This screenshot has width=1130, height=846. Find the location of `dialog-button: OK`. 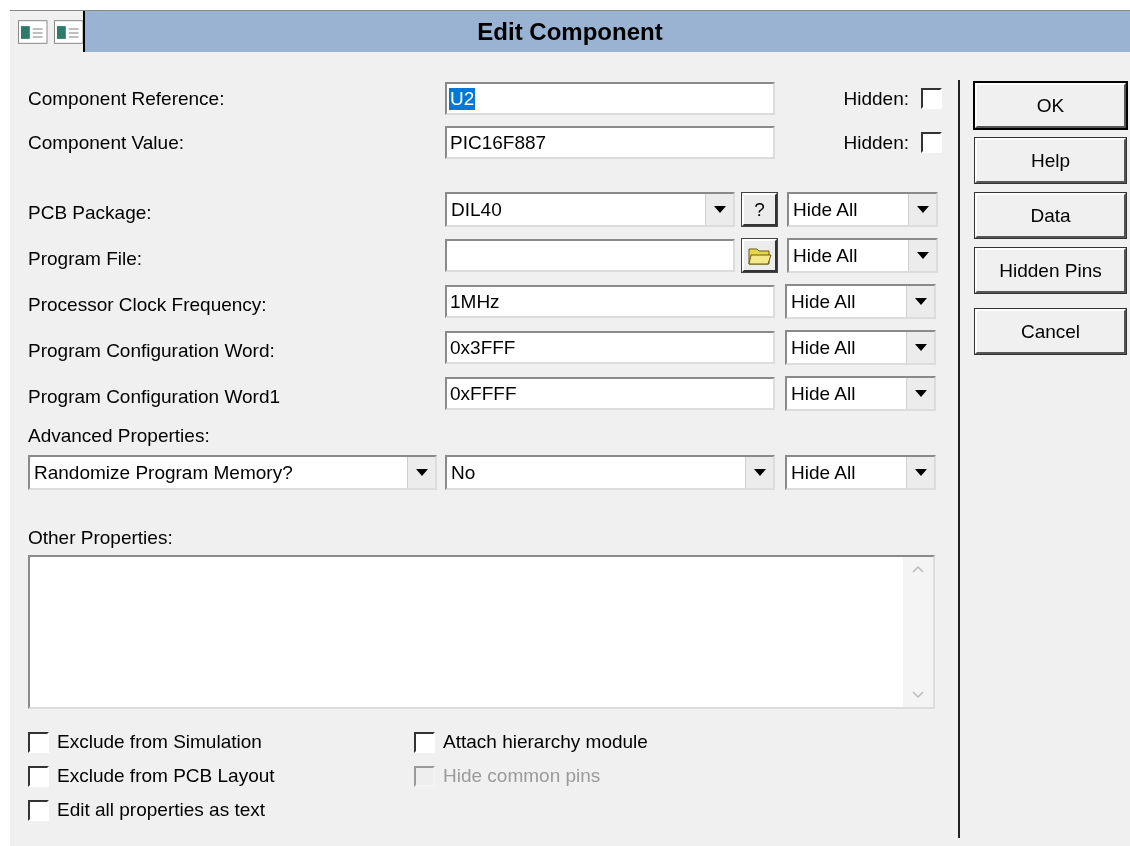

dialog-button: OK is located at coordinates (1050, 105).